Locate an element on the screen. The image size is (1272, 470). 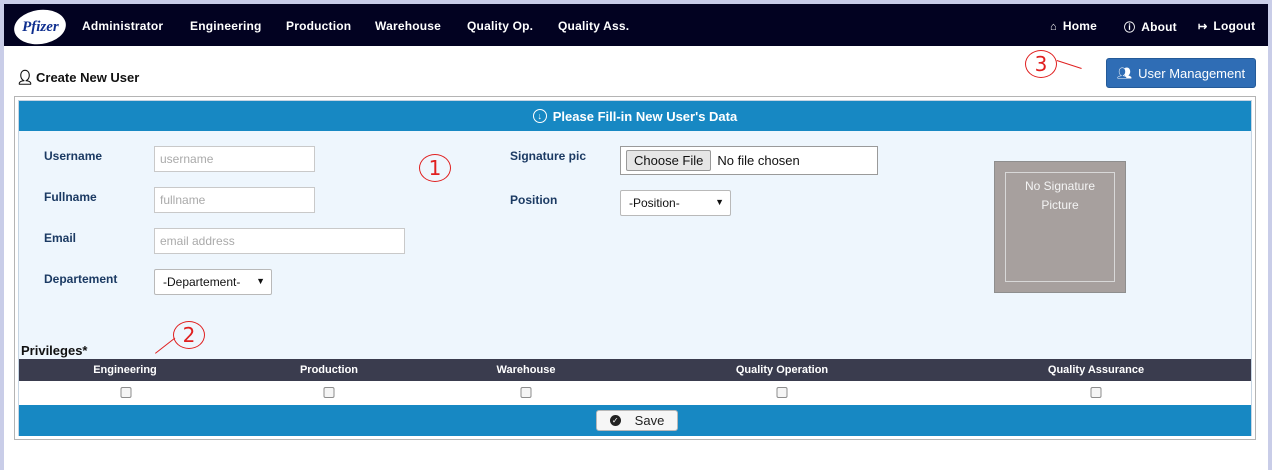
annotation-1: 1 is located at coordinates (435, 168).